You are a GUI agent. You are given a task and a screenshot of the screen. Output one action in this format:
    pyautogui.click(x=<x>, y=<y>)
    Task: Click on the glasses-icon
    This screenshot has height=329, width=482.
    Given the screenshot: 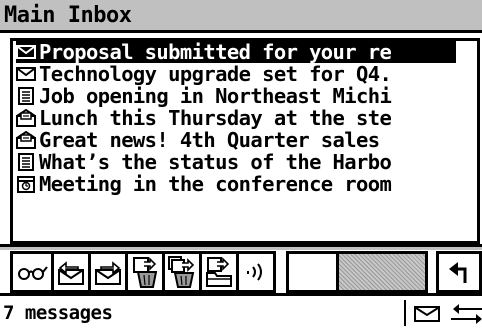 What is the action you would take?
    pyautogui.click(x=32, y=272)
    